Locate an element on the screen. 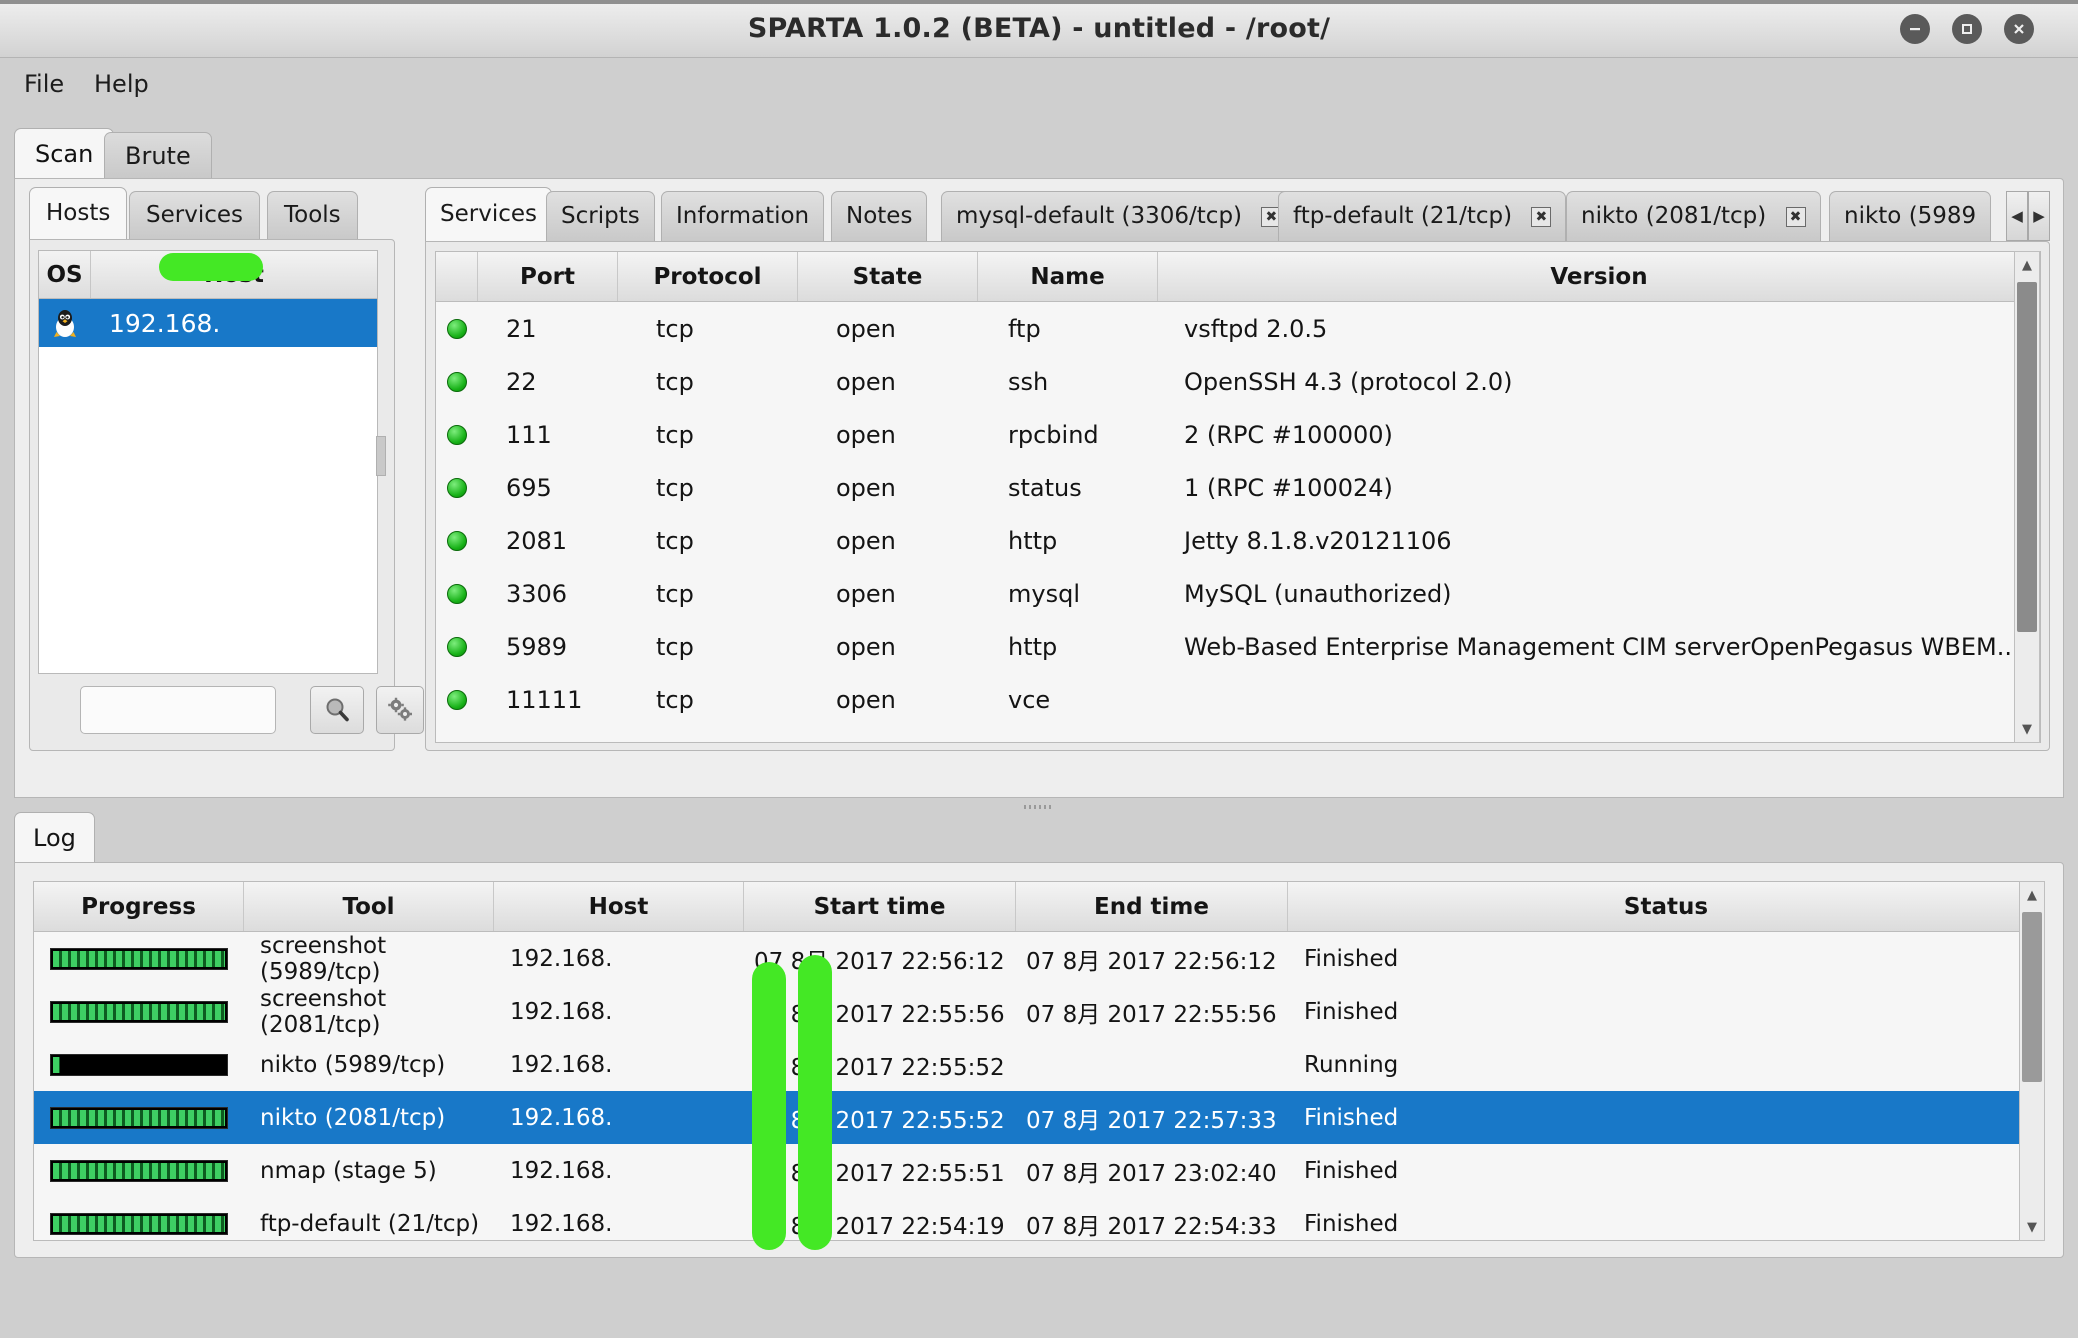  tab-label: Services is located at coordinates (488, 214).